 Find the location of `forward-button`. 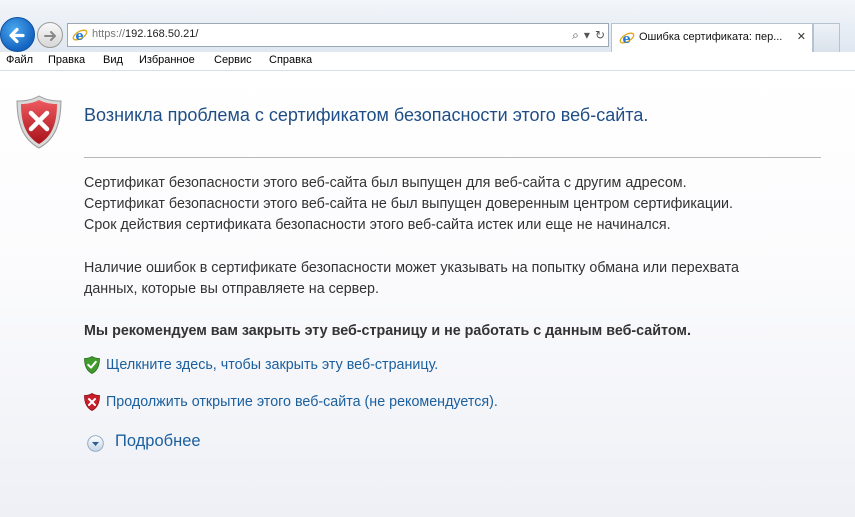

forward-button is located at coordinates (50, 35).